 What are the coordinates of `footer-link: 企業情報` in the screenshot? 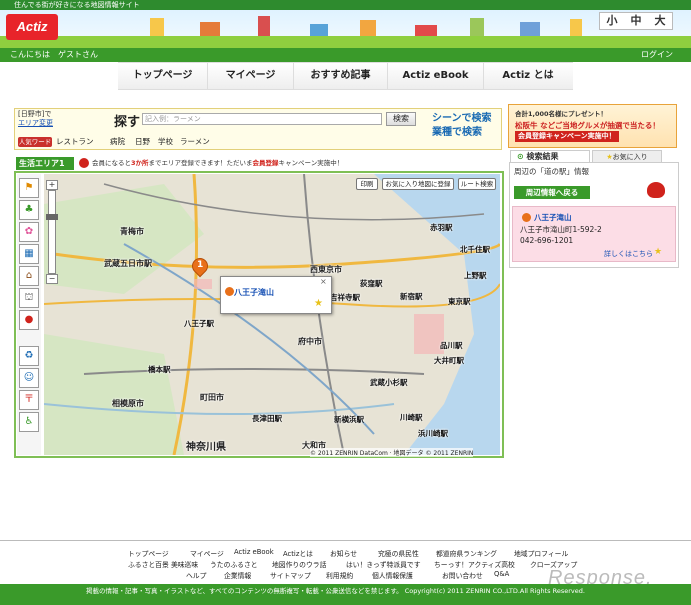 It's located at (237, 575).